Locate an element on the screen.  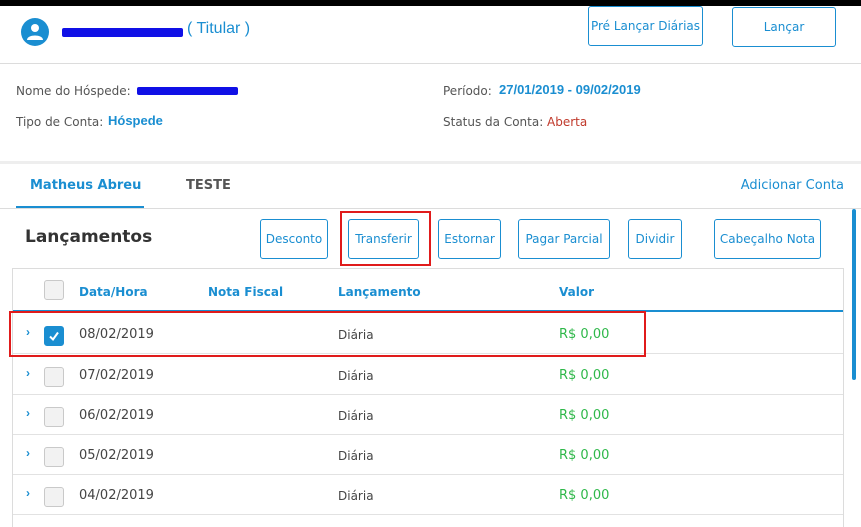
table-header: Data/Hora Nota Fiscal Lançamento Valor is located at coordinates (428, 290).